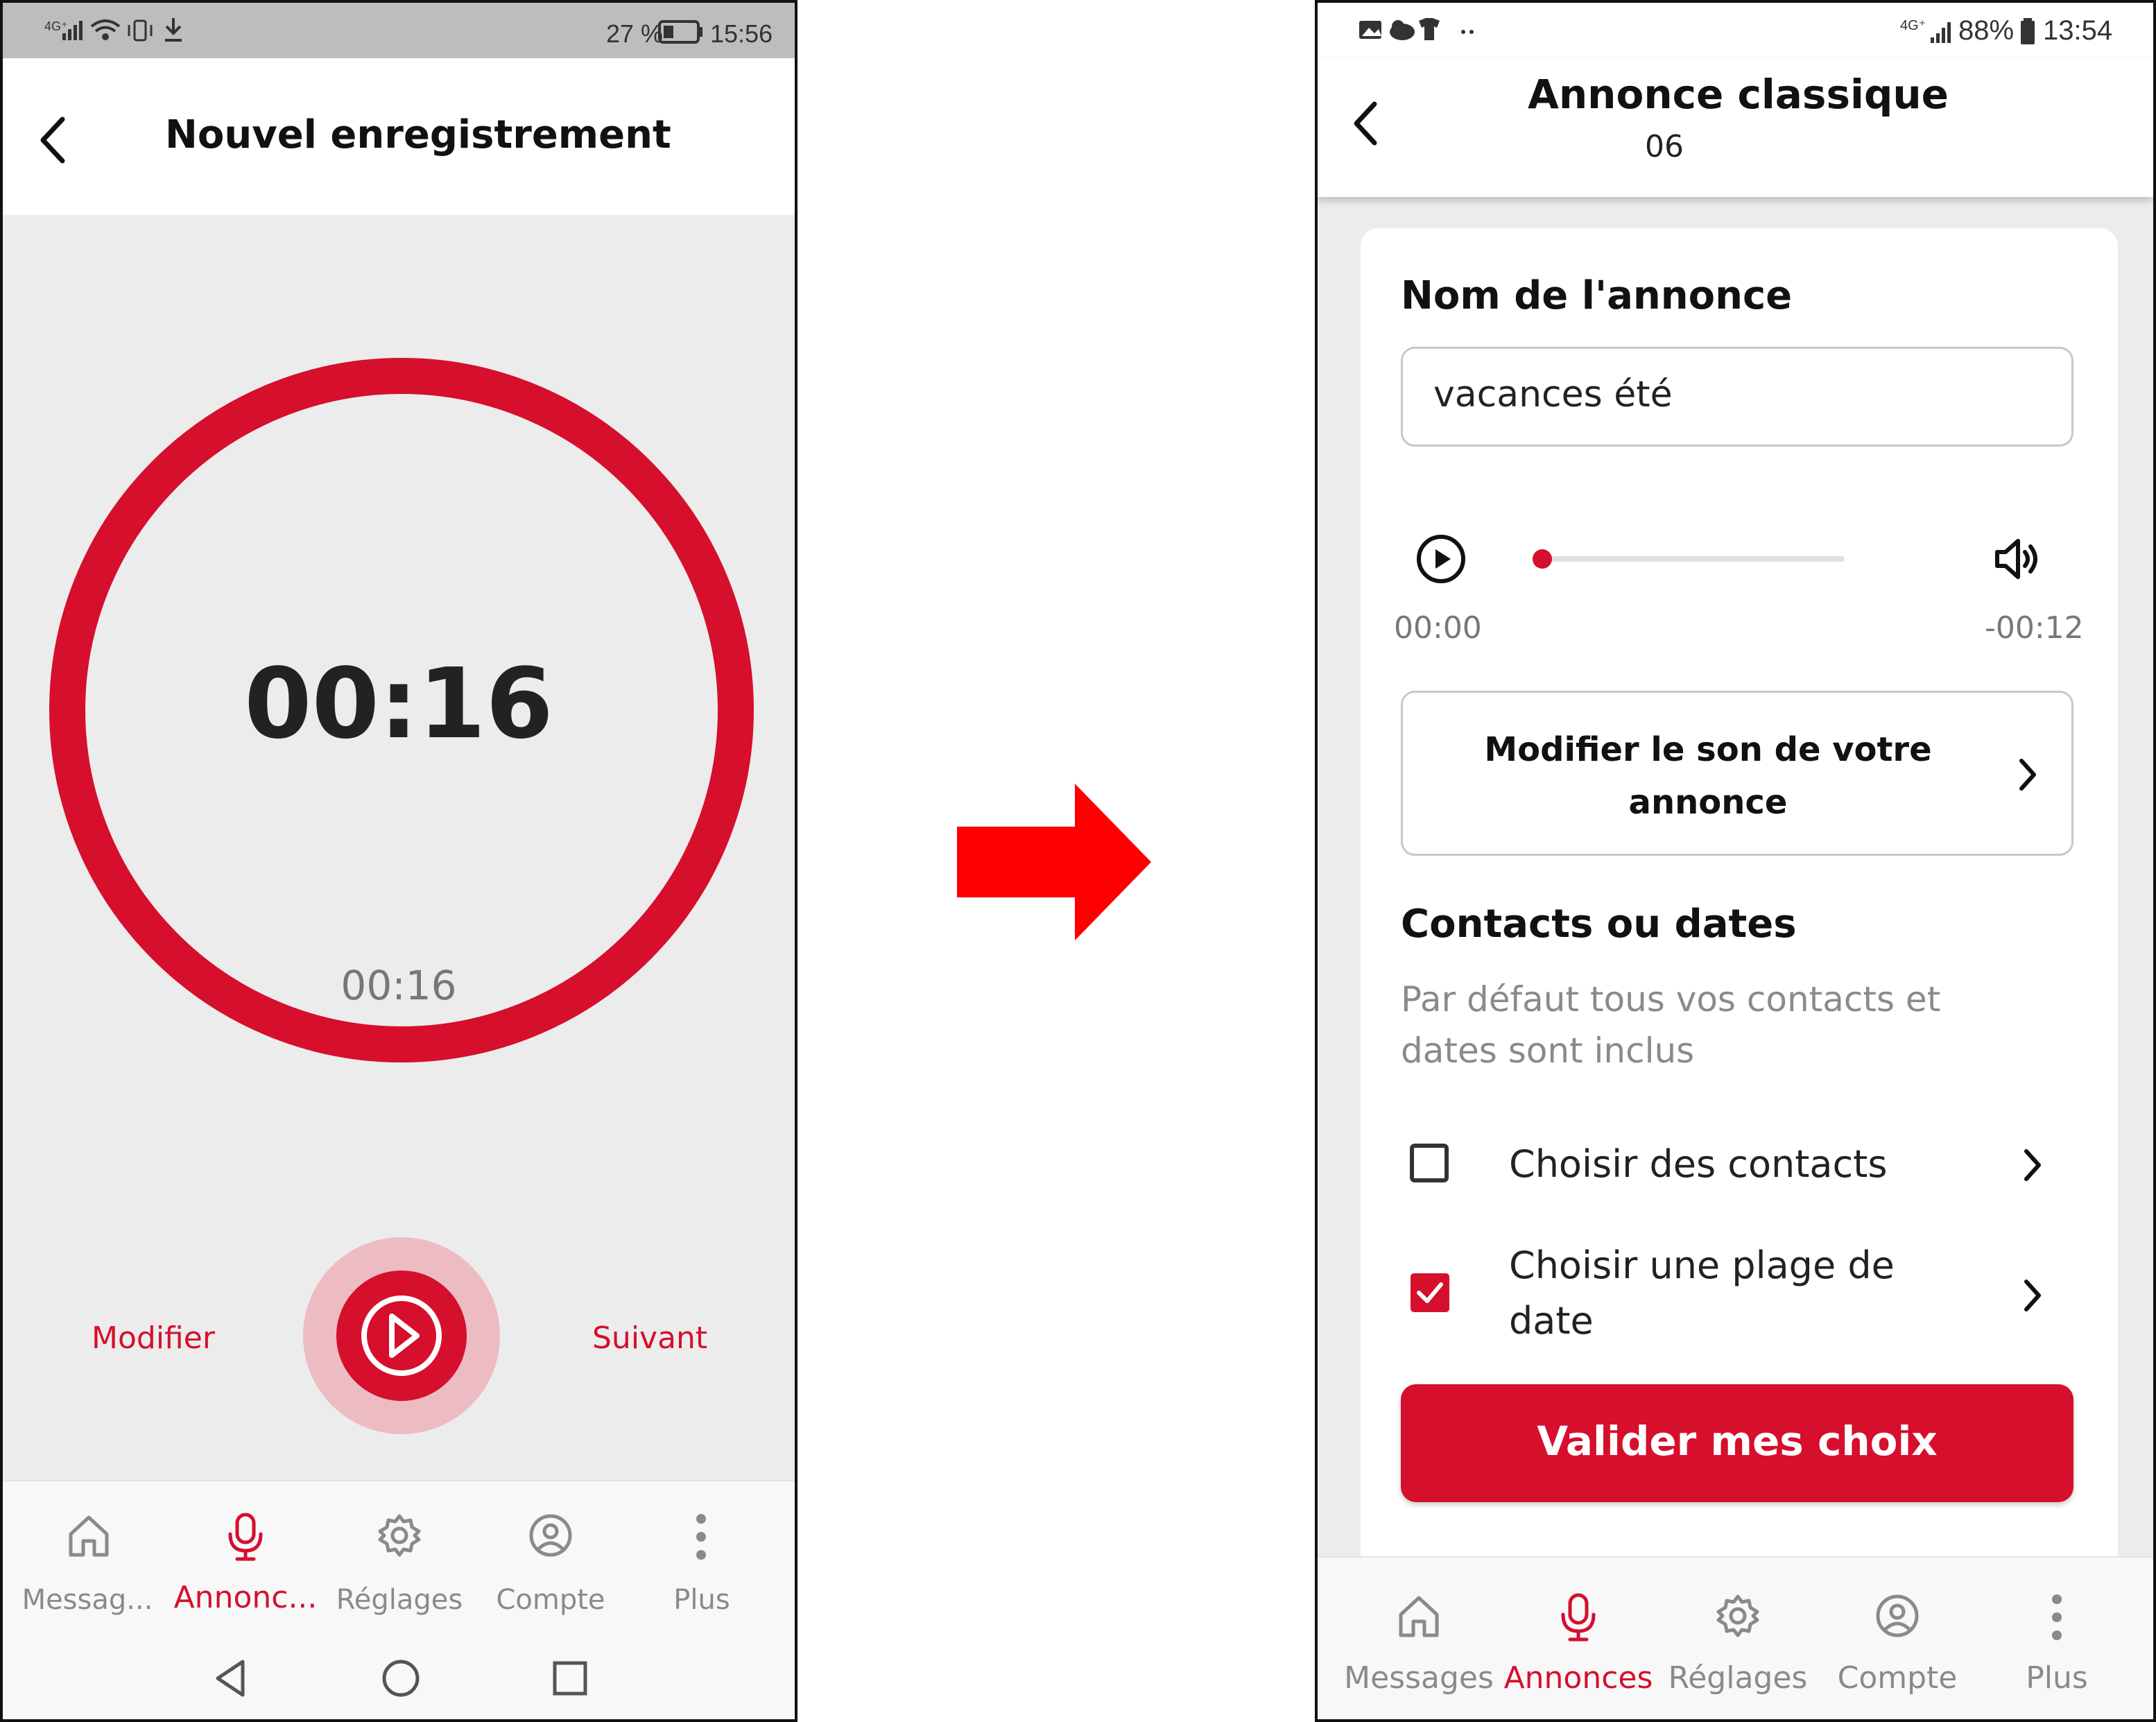 The image size is (2156, 1722). I want to click on name-heading: Nom de l'annonce, so click(1597, 295).